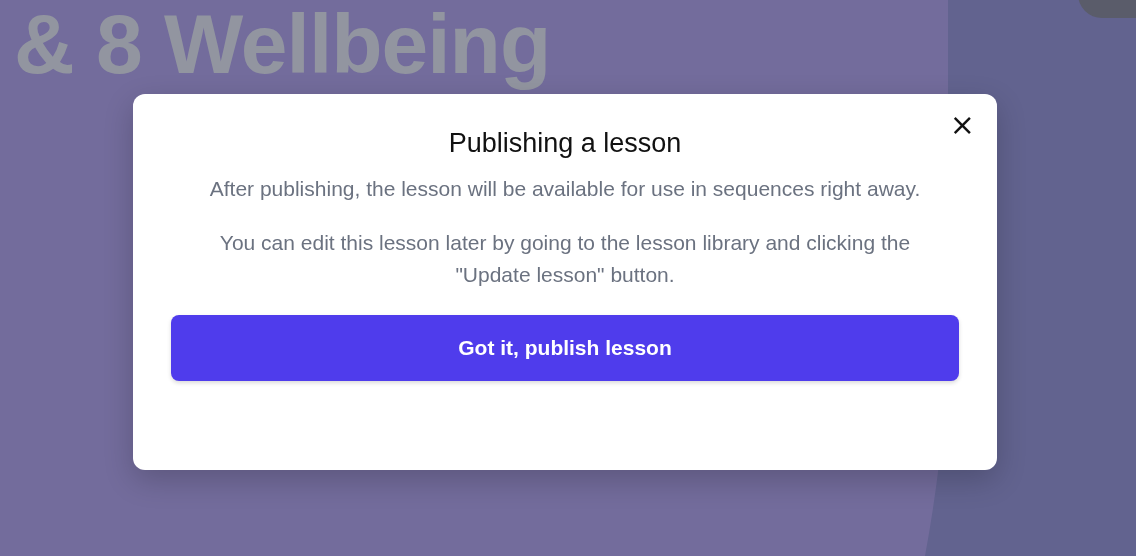 The image size is (1136, 556). Describe the element at coordinates (565, 189) in the screenshot. I see `dialog-text: After publishing, the lesson will be available for use in sequences right away.` at that location.